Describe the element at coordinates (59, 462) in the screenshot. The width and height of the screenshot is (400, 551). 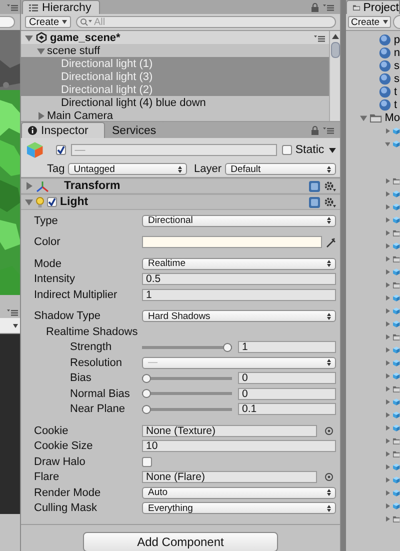
I see `property-label: Draw Halo` at that location.